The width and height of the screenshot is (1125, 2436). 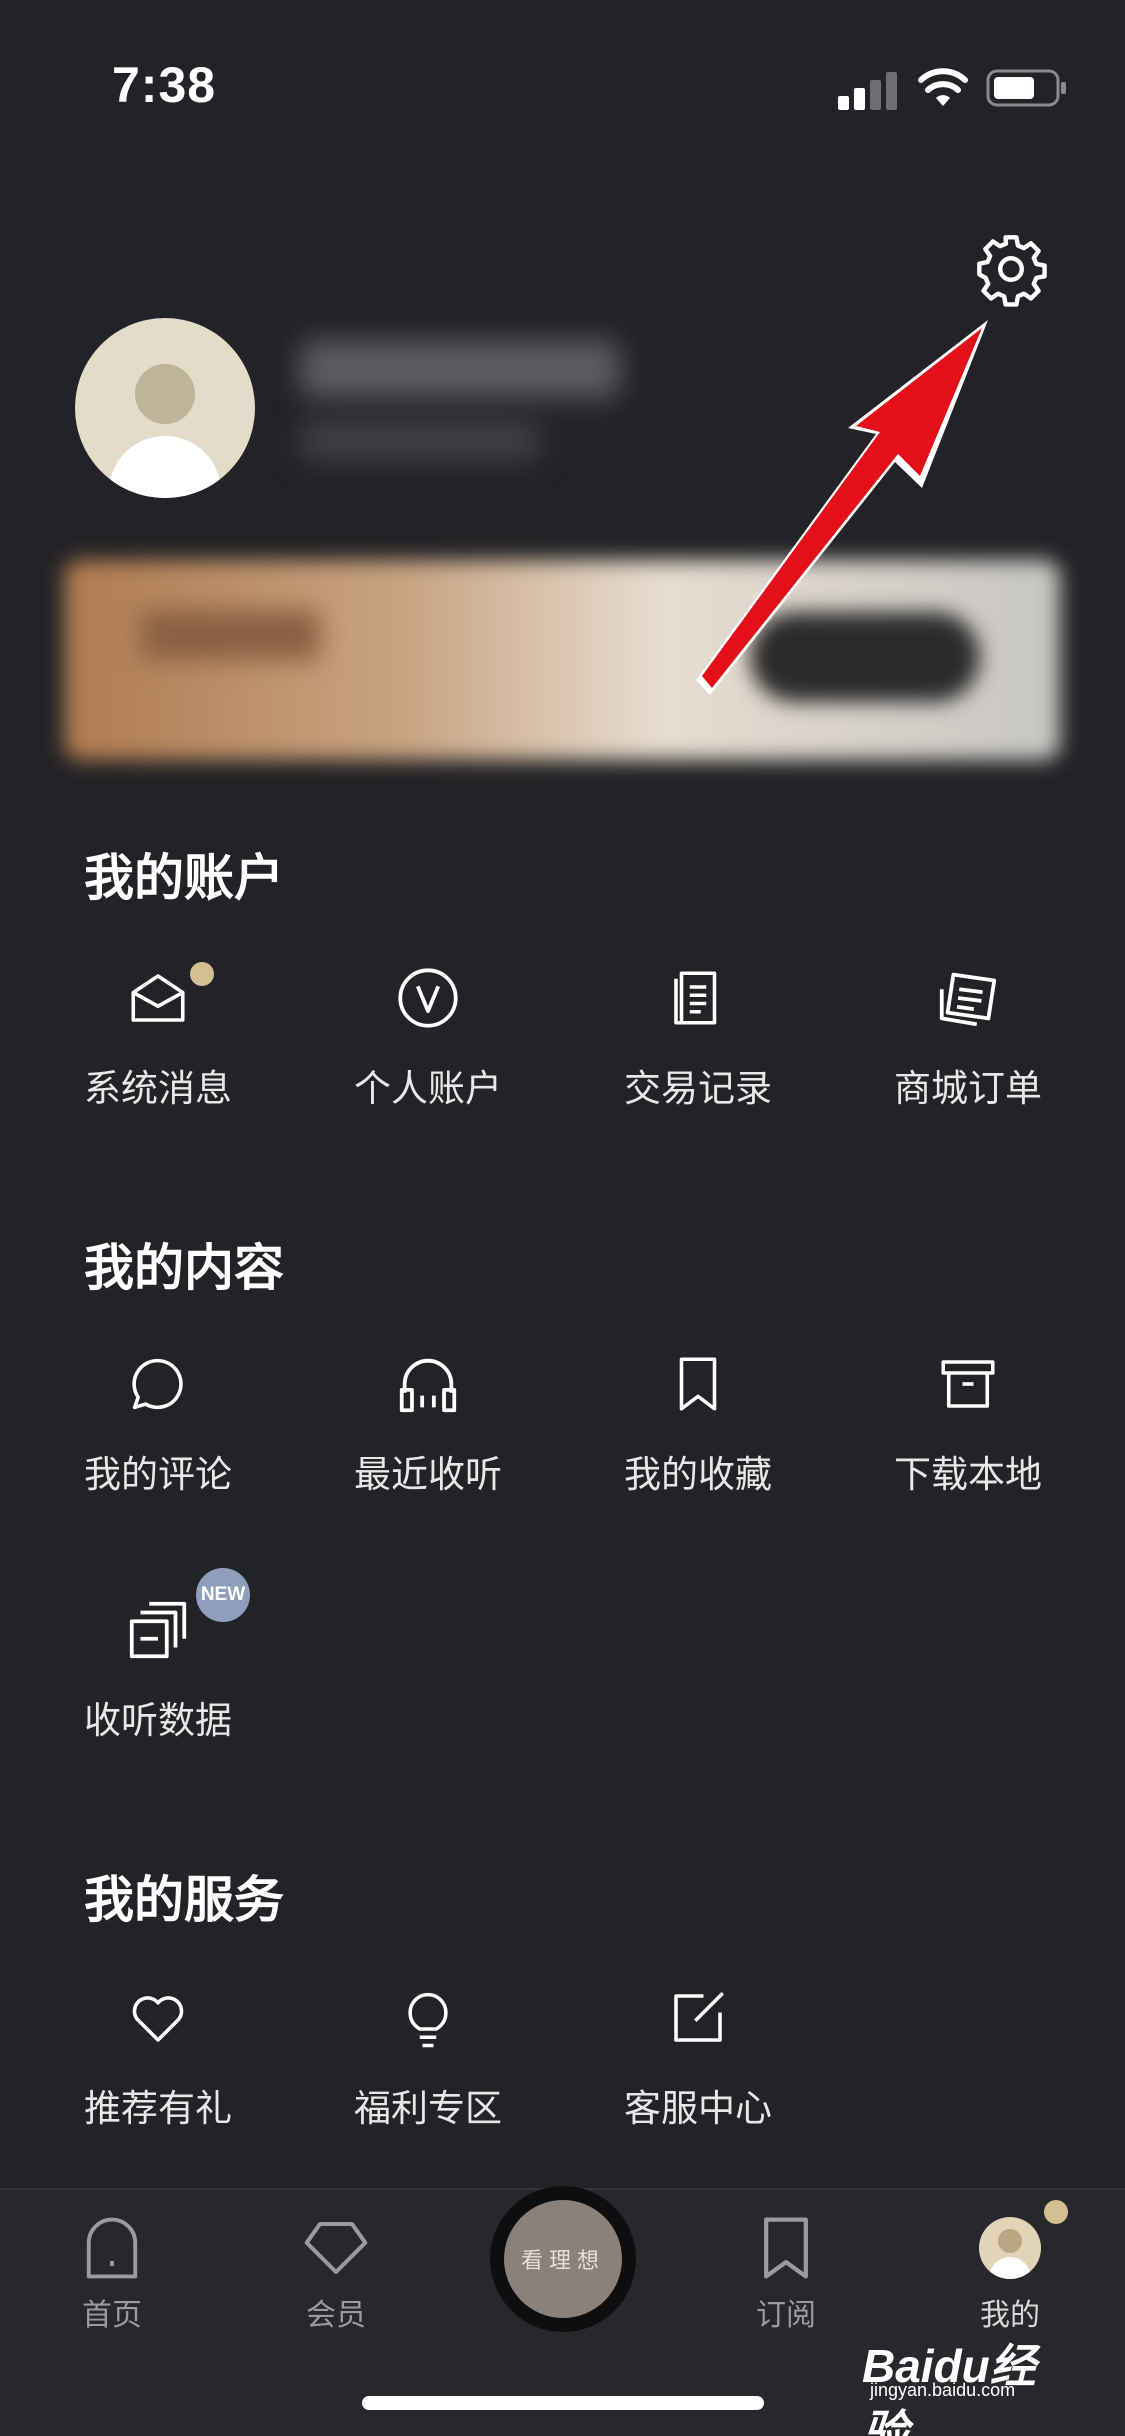 I want to click on user-name-redacted, so click(x=460, y=369).